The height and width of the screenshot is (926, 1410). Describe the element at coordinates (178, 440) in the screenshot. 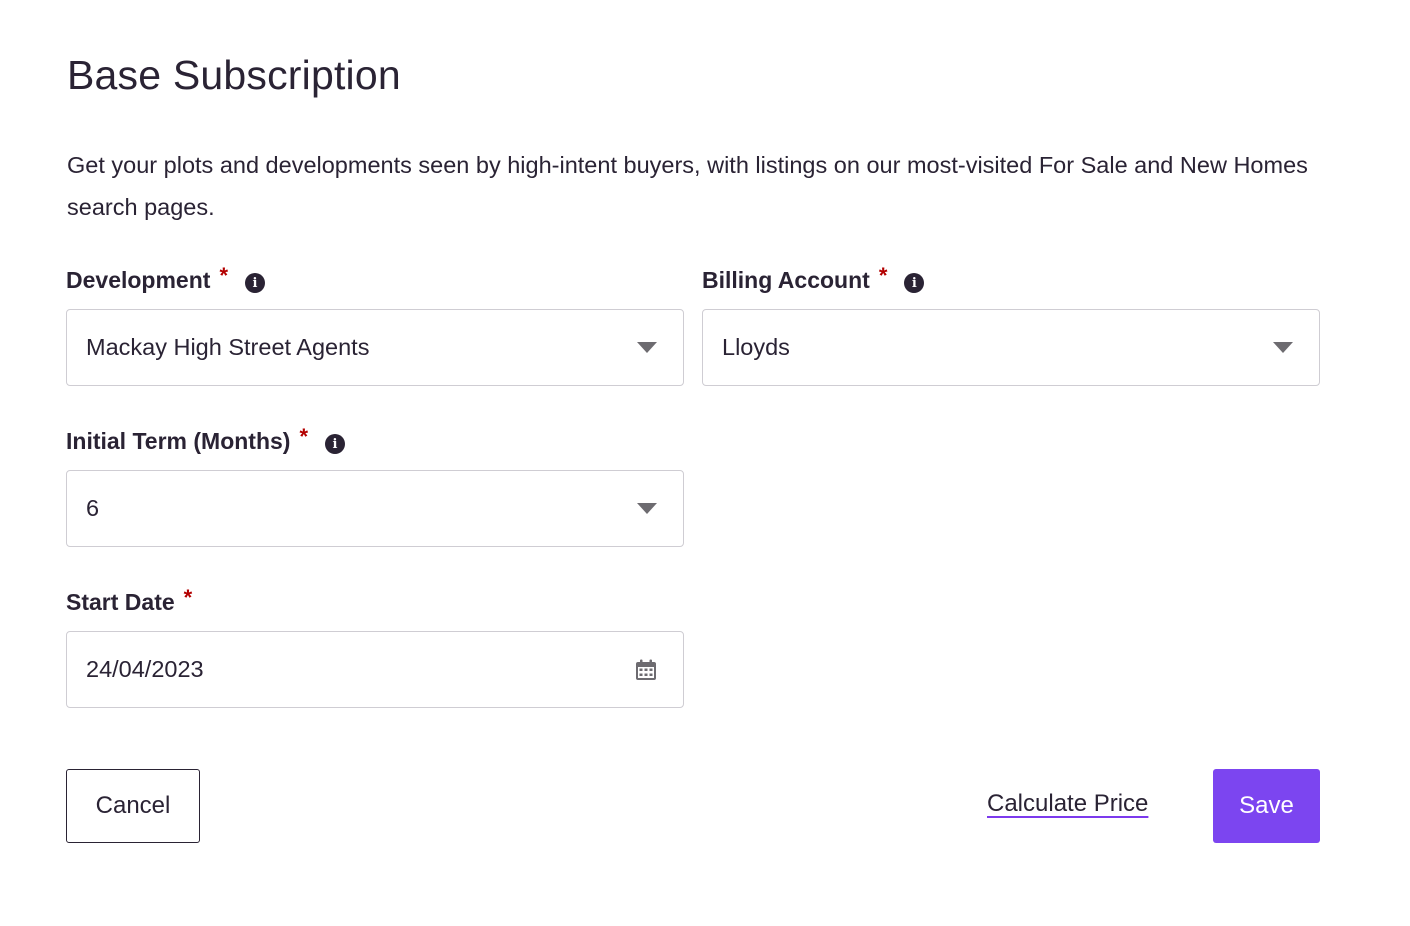

I see `initial-term-label: Initial Term (Months)` at that location.